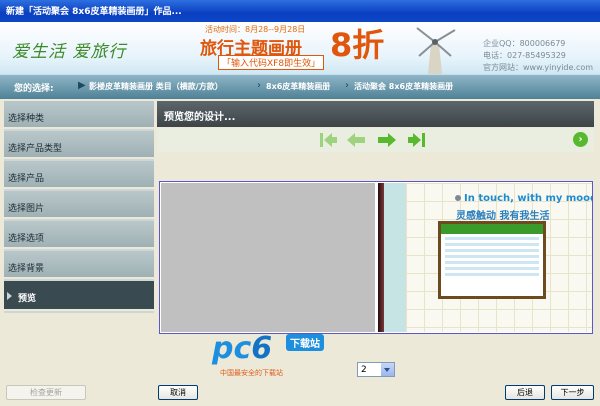  What do you see at coordinates (79, 145) in the screenshot?
I see `sidebar-item-product-type: 选择产品类型` at bounding box center [79, 145].